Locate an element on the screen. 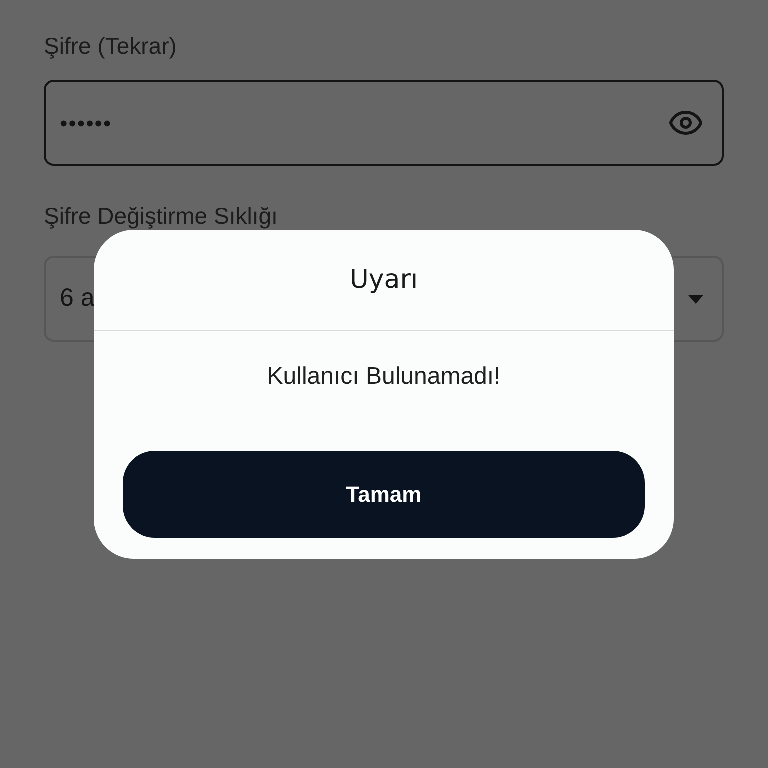  ok-button: Tamam is located at coordinates (384, 494).